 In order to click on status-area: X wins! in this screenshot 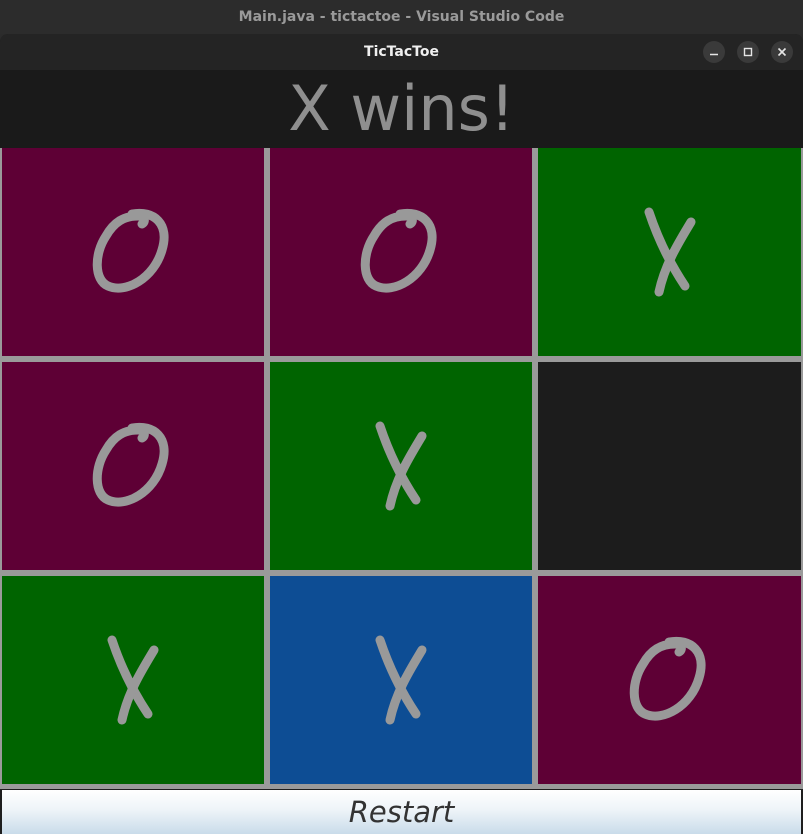, I will do `click(401, 109)`.